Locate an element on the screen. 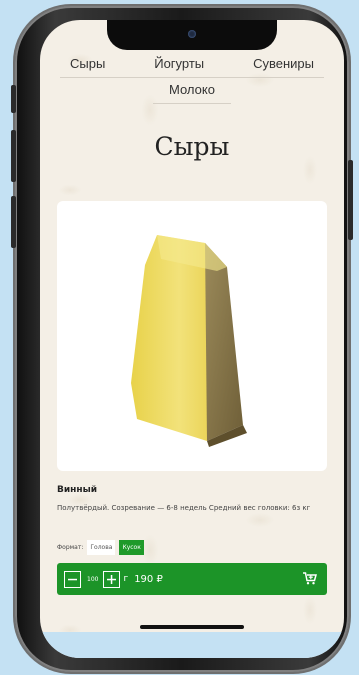  add-to-cart-icon is located at coordinates (310, 577).